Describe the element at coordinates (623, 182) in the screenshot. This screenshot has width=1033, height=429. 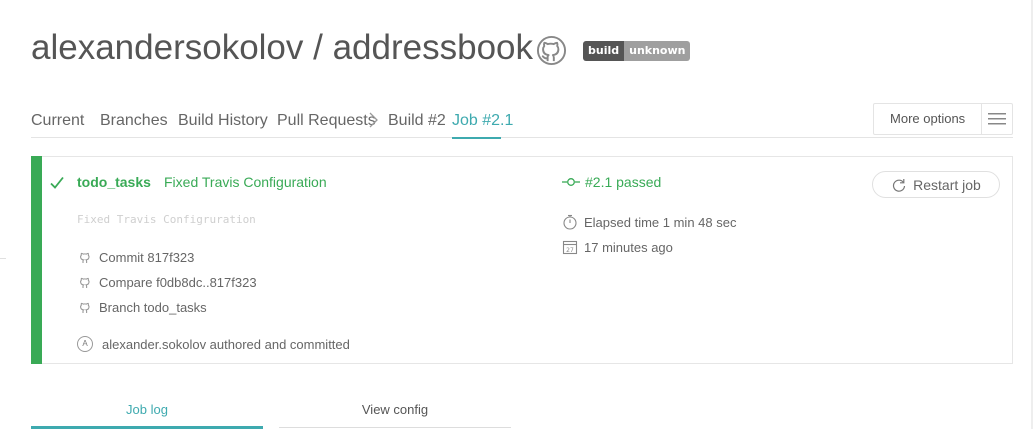
I see `job-status-text: #2.1 passed` at that location.